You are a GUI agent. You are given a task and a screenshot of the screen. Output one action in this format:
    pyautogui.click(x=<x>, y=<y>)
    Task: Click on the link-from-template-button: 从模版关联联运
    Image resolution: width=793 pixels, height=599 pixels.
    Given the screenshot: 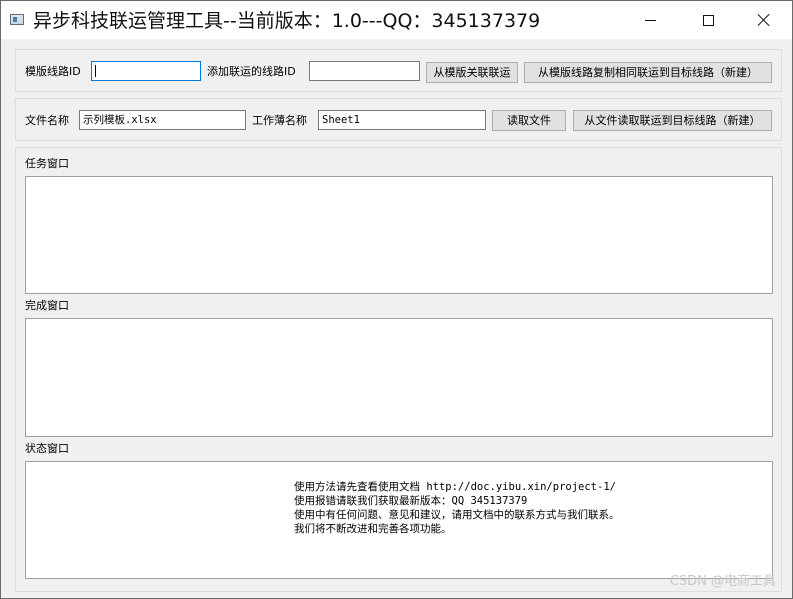 What is the action you would take?
    pyautogui.click(x=472, y=72)
    